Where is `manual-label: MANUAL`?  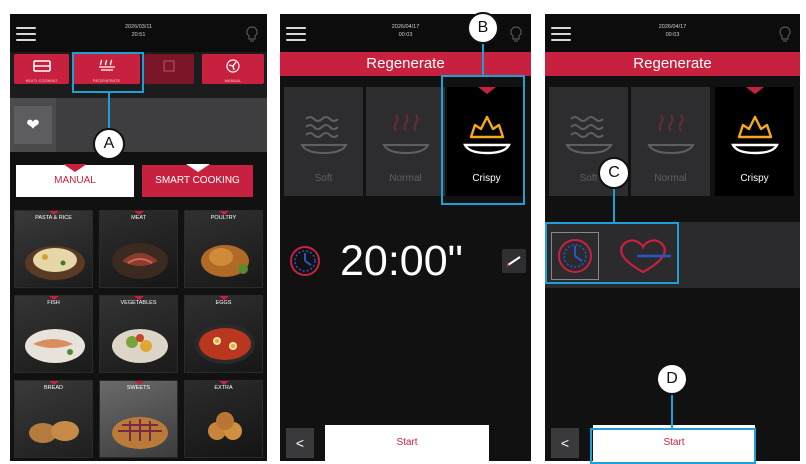 manual-label: MANUAL is located at coordinates (75, 180).